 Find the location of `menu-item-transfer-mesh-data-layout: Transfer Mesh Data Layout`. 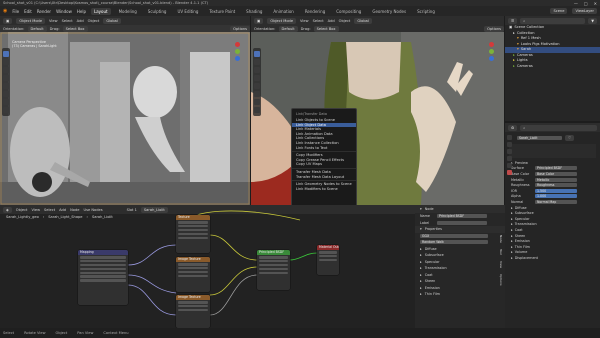

menu-item-transfer-mesh-data-layout: Transfer Mesh Data Layout is located at coordinates (324, 177).